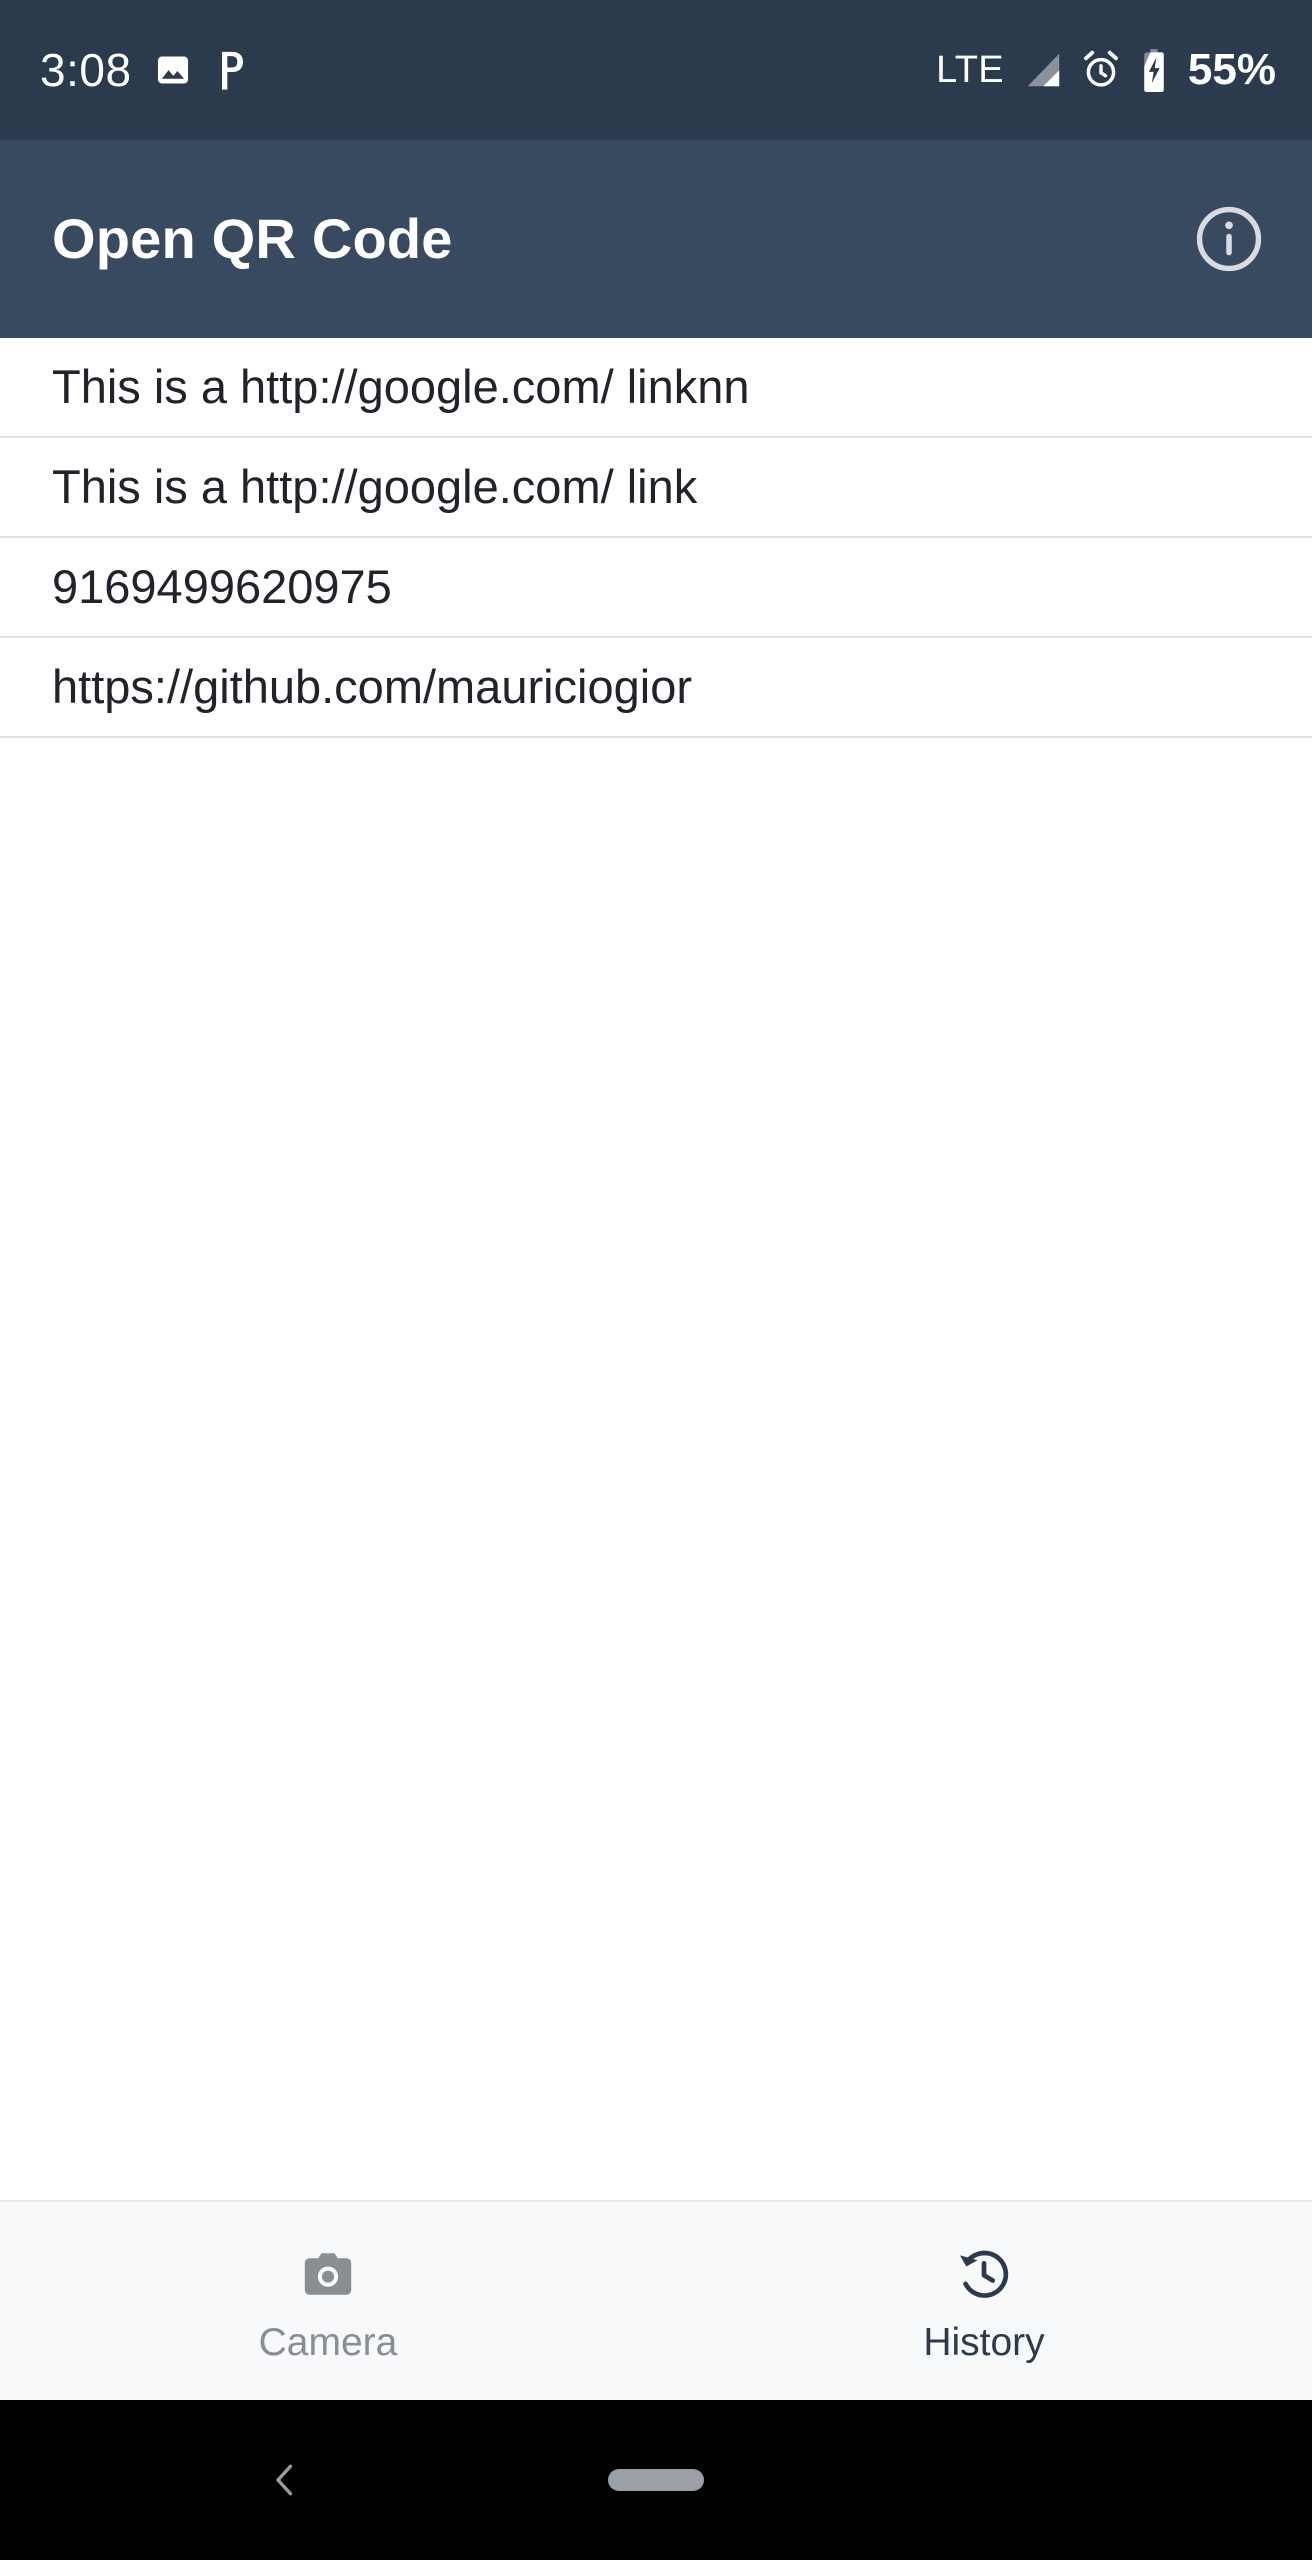 The height and width of the screenshot is (2560, 1312). I want to click on page-title: Open QR Code, so click(252, 239).